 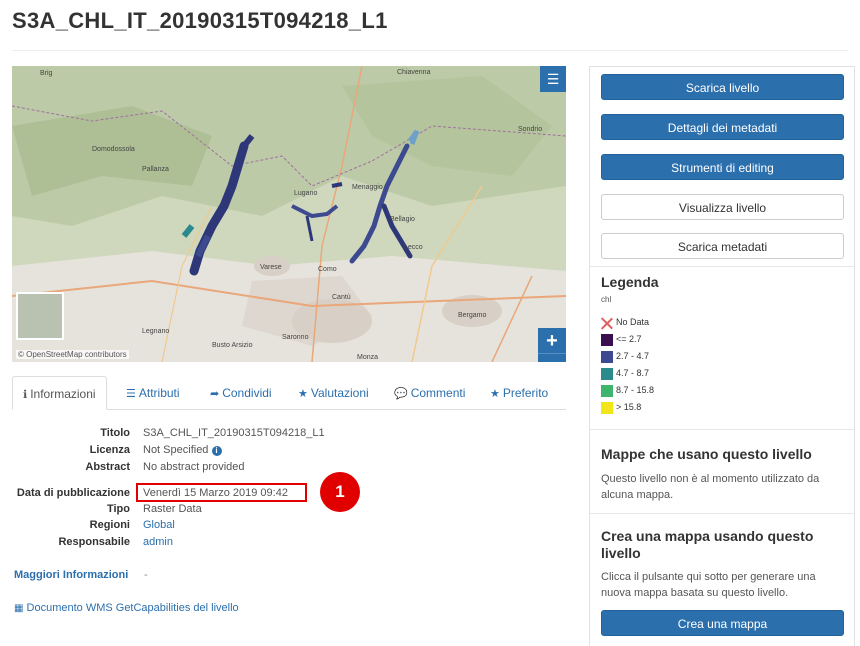 I want to click on tab-attributi: ☰ Attributi, so click(x=153, y=393).